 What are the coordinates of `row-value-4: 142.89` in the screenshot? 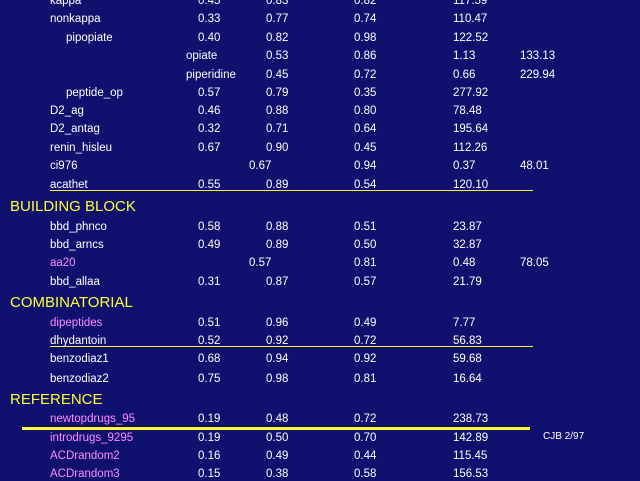 It's located at (471, 438).